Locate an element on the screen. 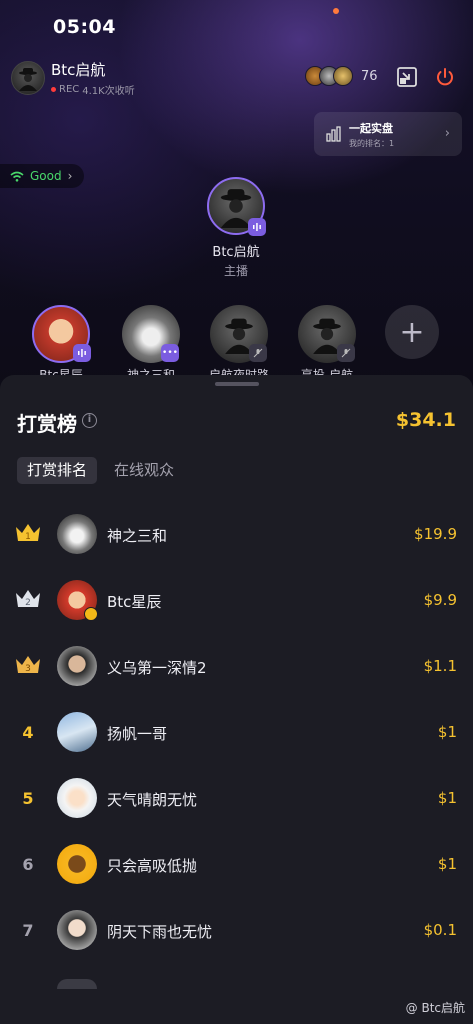 This screenshot has width=473, height=1024. ranking-row: 2 Btc星辰 $9.9 is located at coordinates (236, 602).